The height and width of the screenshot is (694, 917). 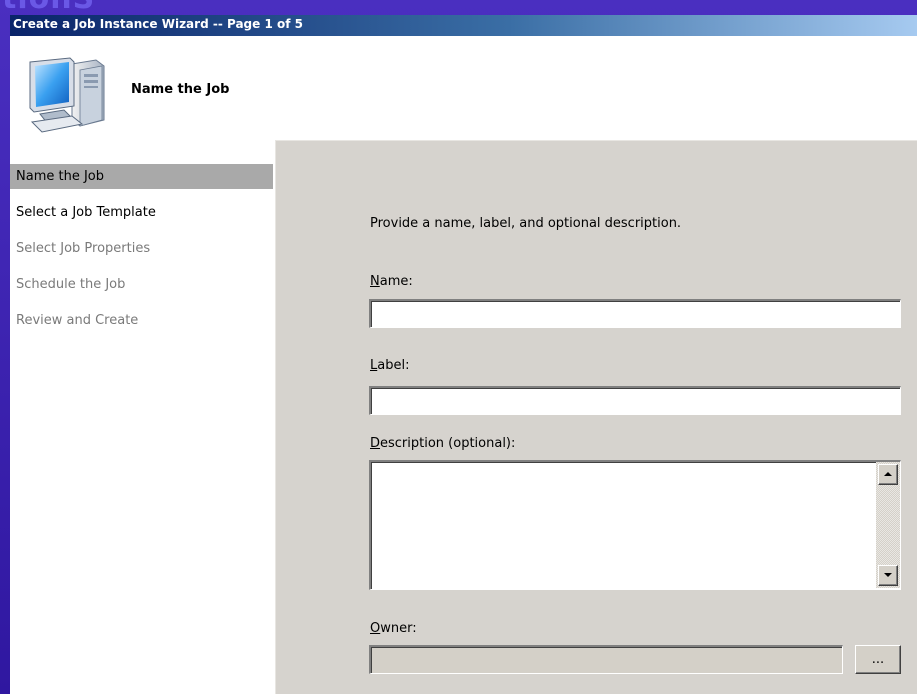 I want to click on label-input, so click(x=635, y=400).